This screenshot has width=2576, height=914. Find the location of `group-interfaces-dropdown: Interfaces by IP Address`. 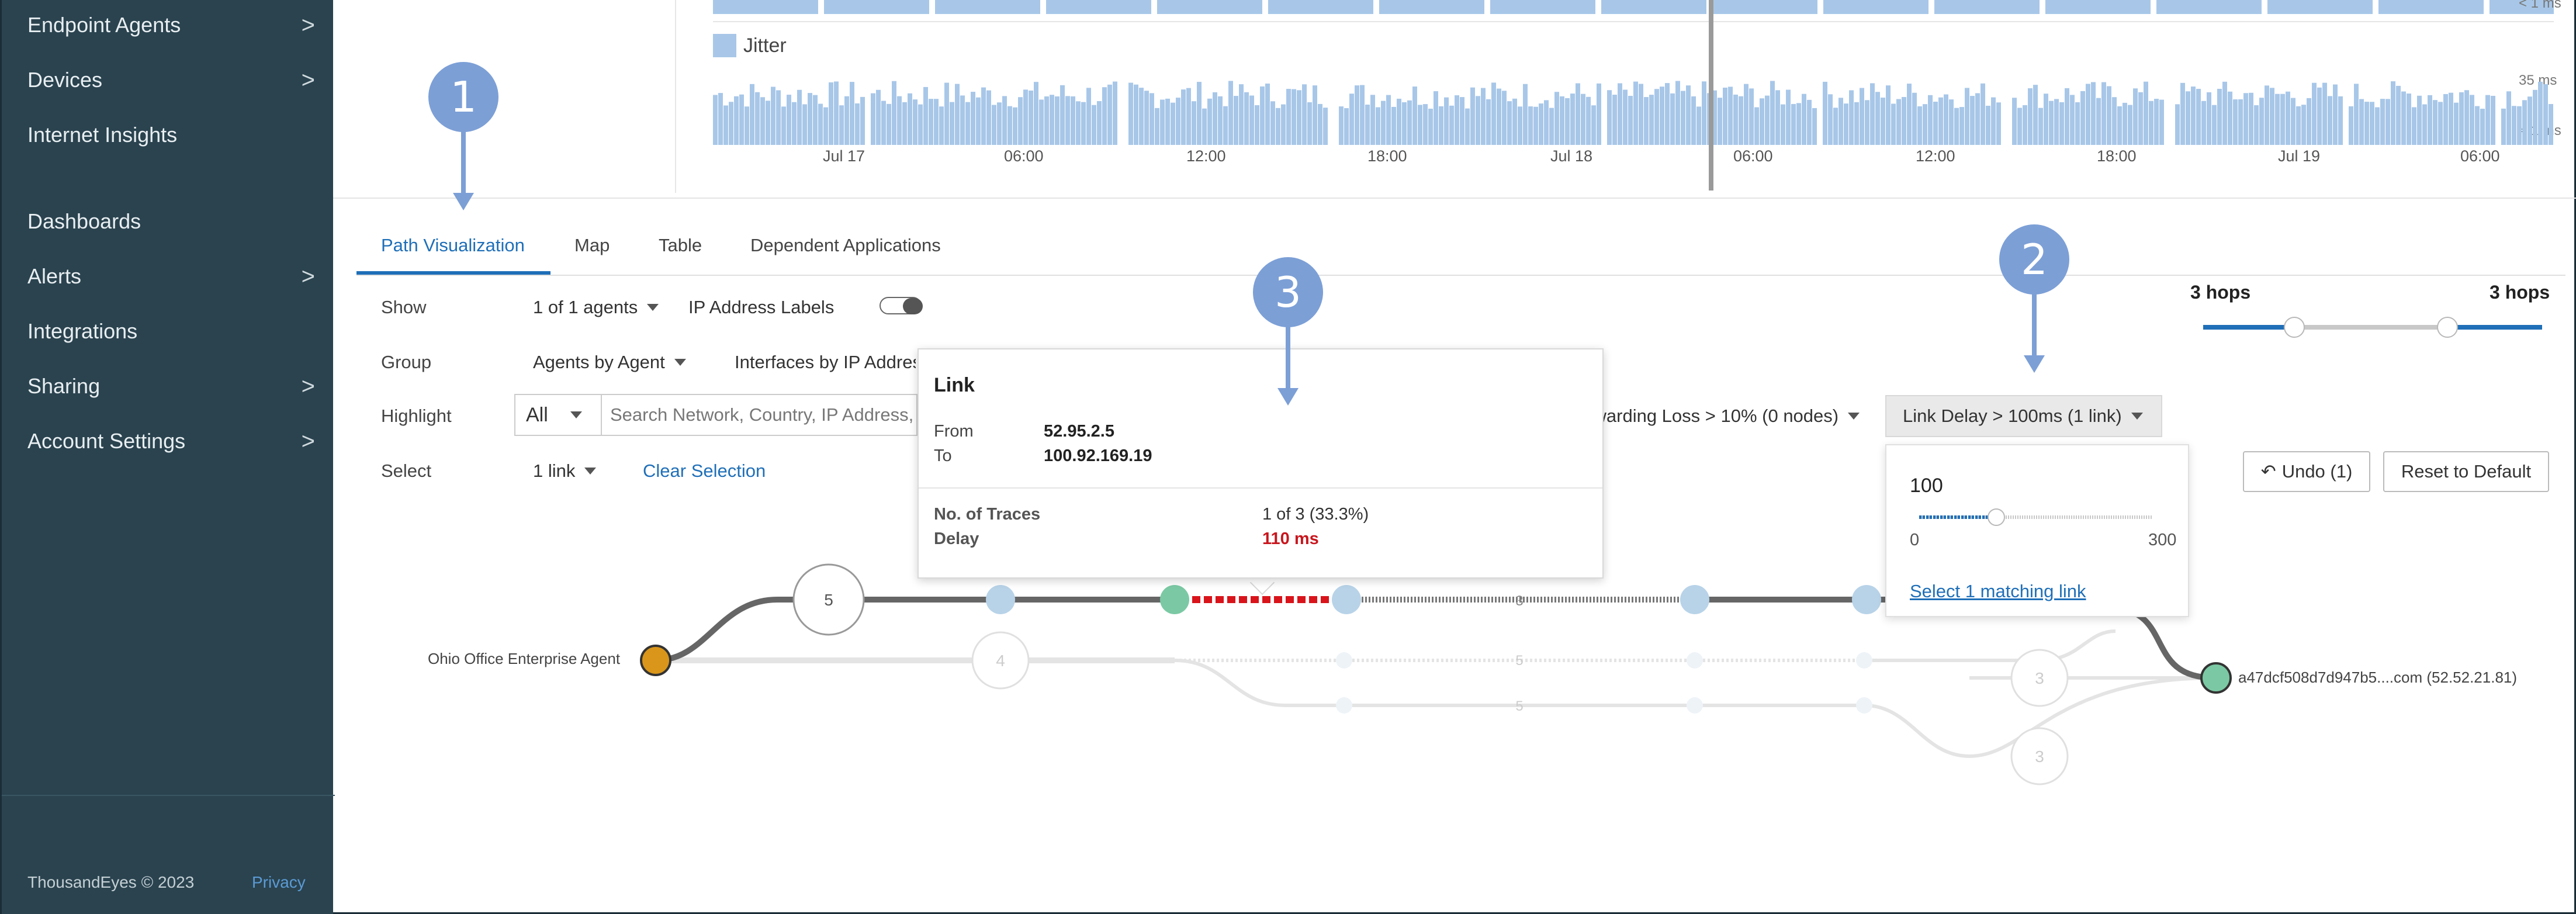

group-interfaces-dropdown: Interfaces by IP Address is located at coordinates (825, 362).